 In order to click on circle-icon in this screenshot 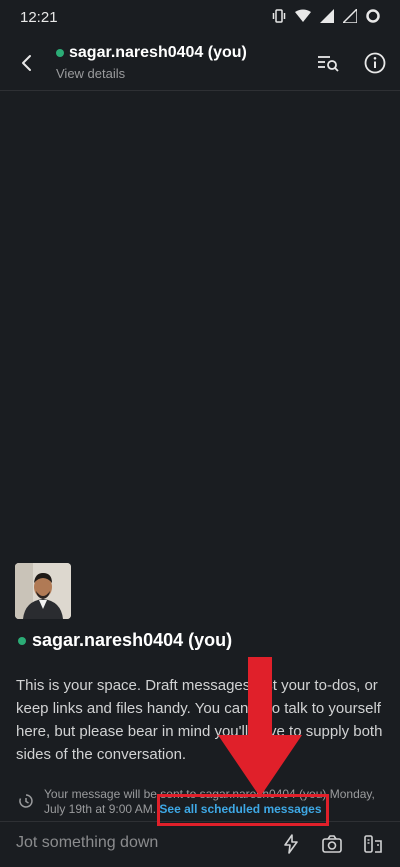, I will do `click(373, 16)`.